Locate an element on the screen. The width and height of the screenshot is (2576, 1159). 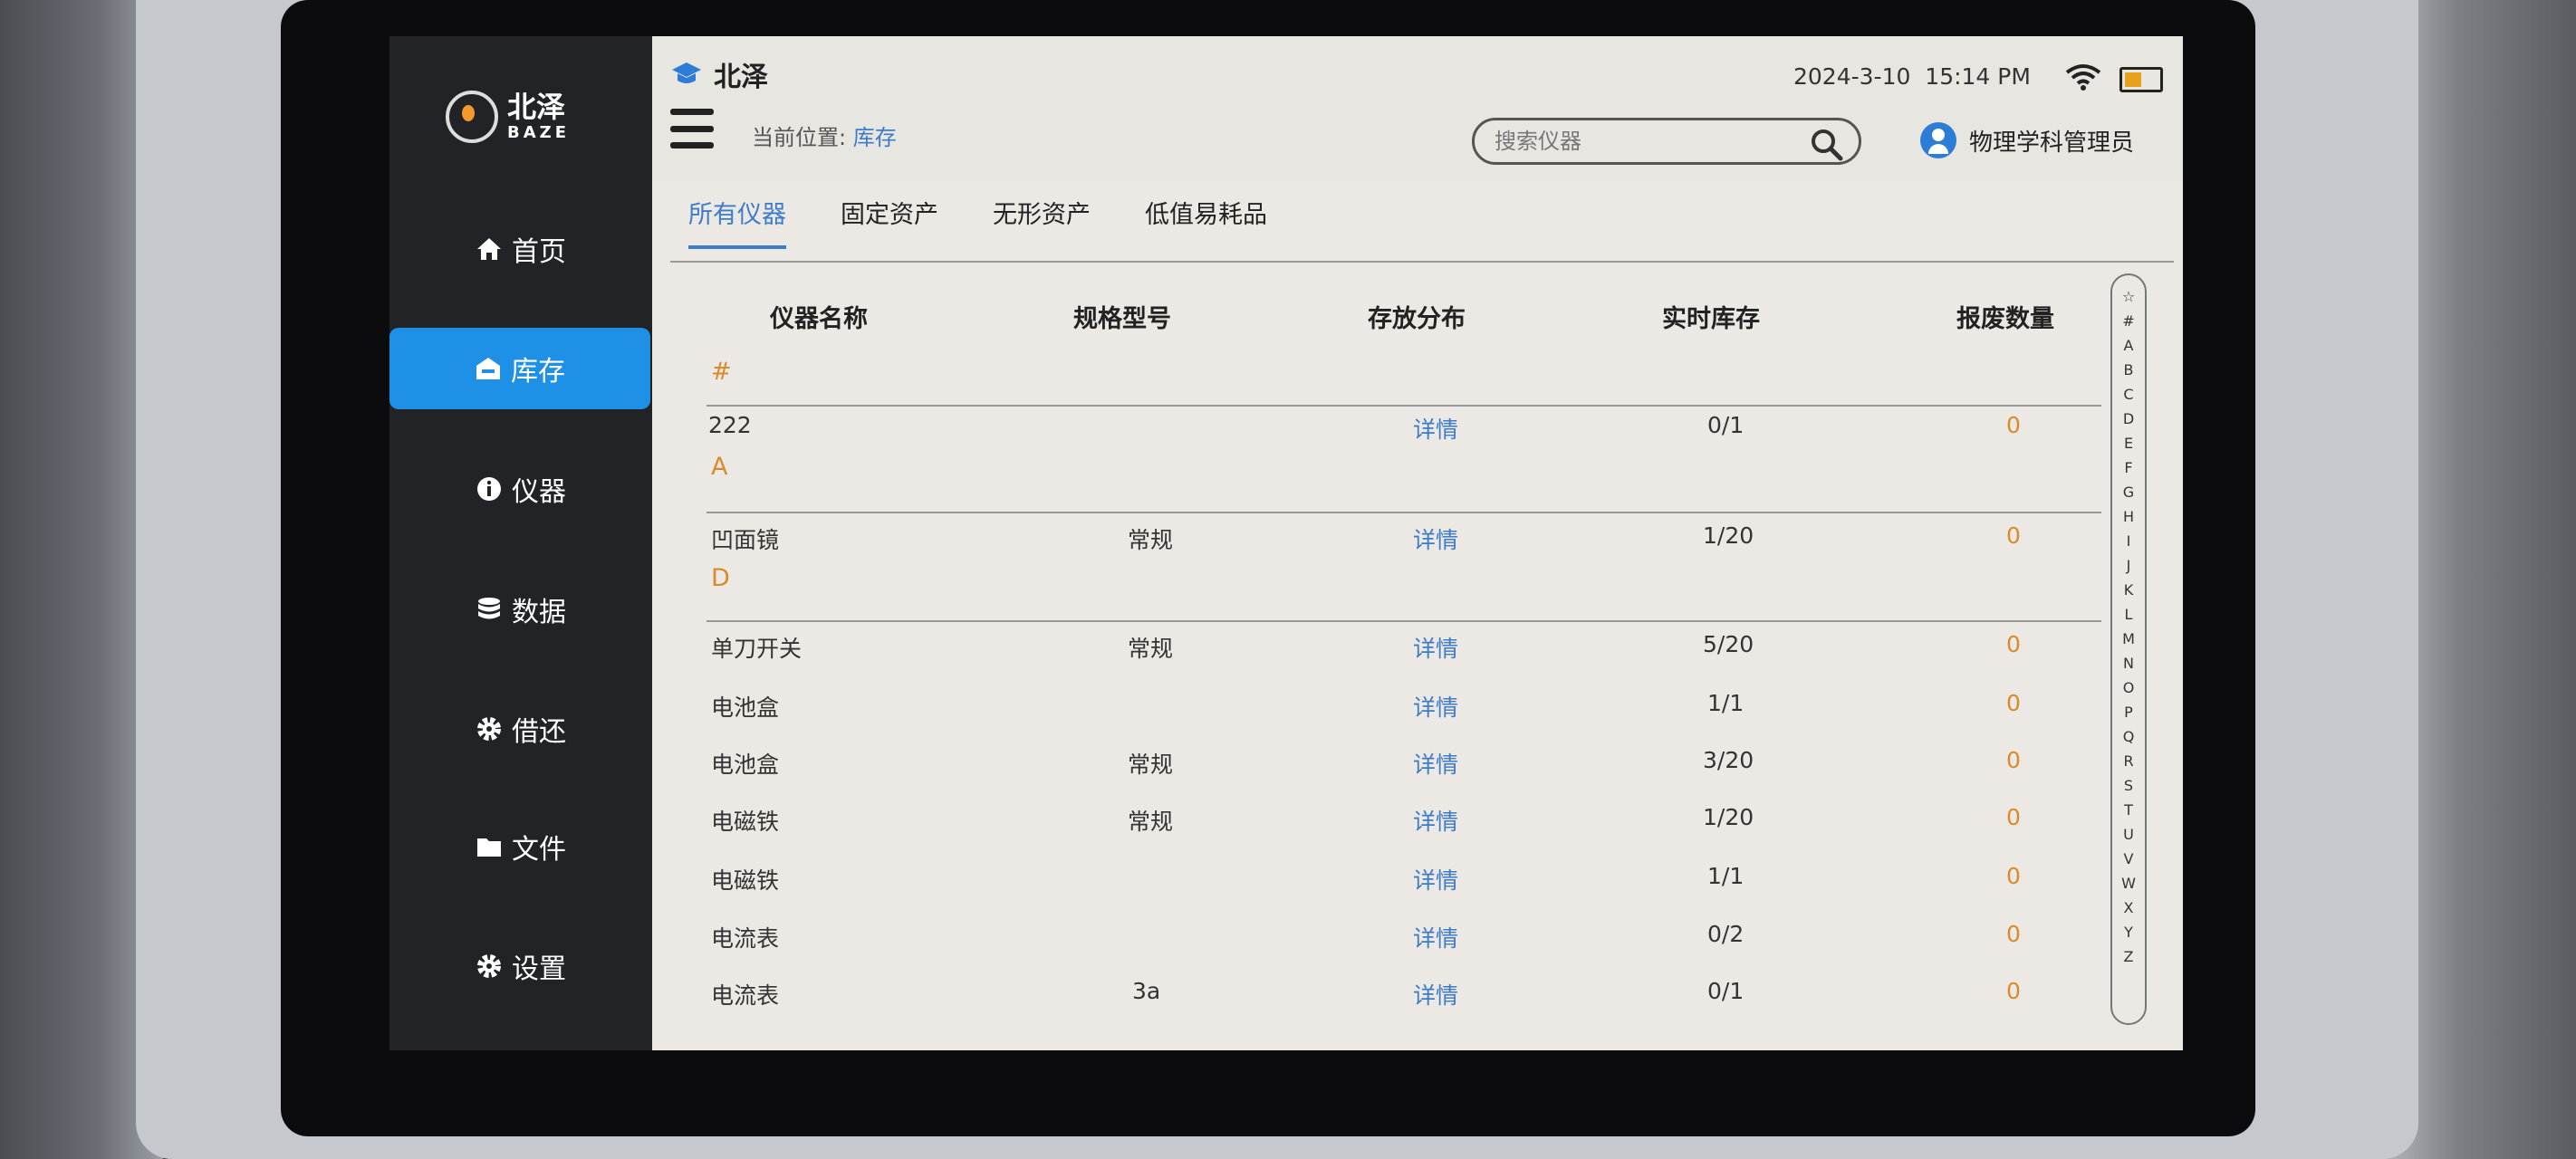
sidebar-item-settings: 设置 is located at coordinates (520, 966).